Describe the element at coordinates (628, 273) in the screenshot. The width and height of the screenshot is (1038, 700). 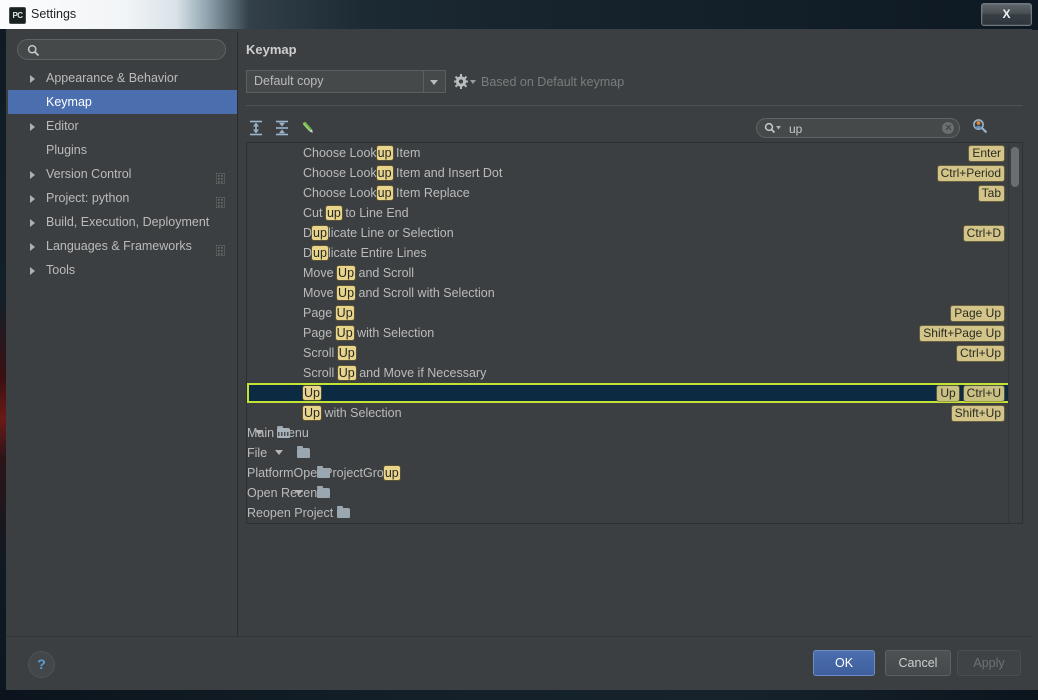
I see `action-row: Move Up and Scroll` at that location.